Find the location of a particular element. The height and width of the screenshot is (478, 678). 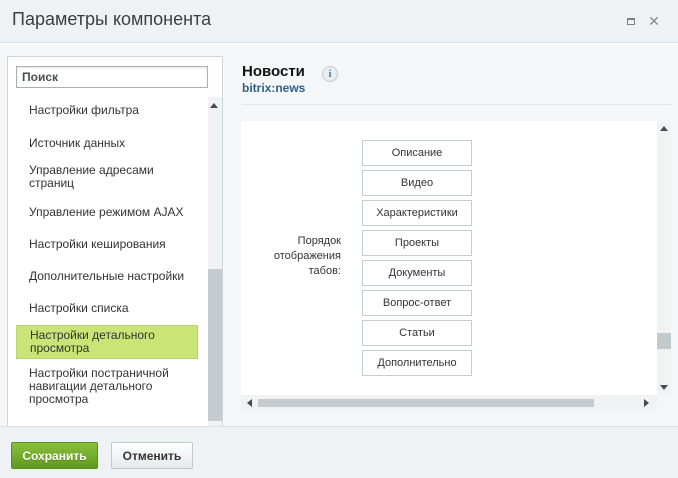

save-button: Сохранить is located at coordinates (54, 455).